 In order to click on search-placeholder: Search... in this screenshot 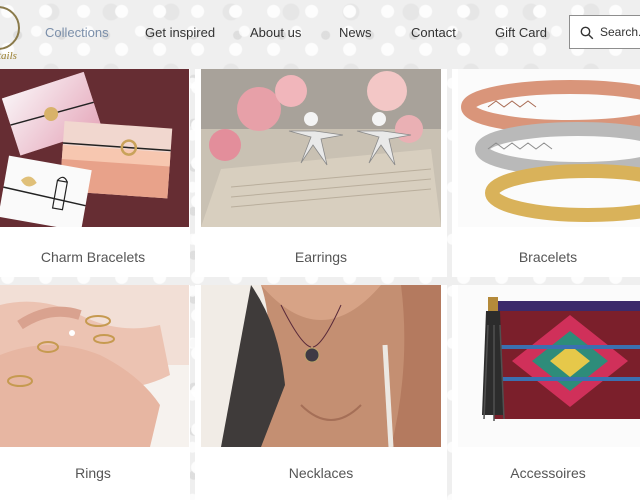, I will do `click(620, 32)`.